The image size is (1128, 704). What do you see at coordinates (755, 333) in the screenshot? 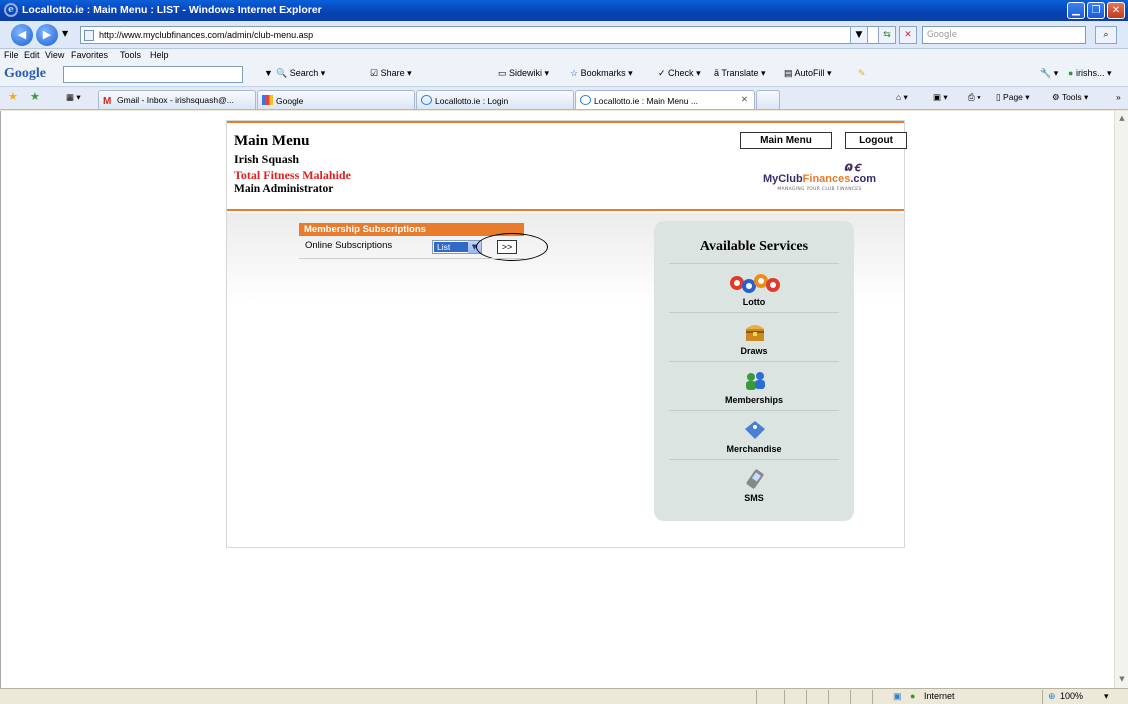
I see `treasure-chest-icon` at bounding box center [755, 333].